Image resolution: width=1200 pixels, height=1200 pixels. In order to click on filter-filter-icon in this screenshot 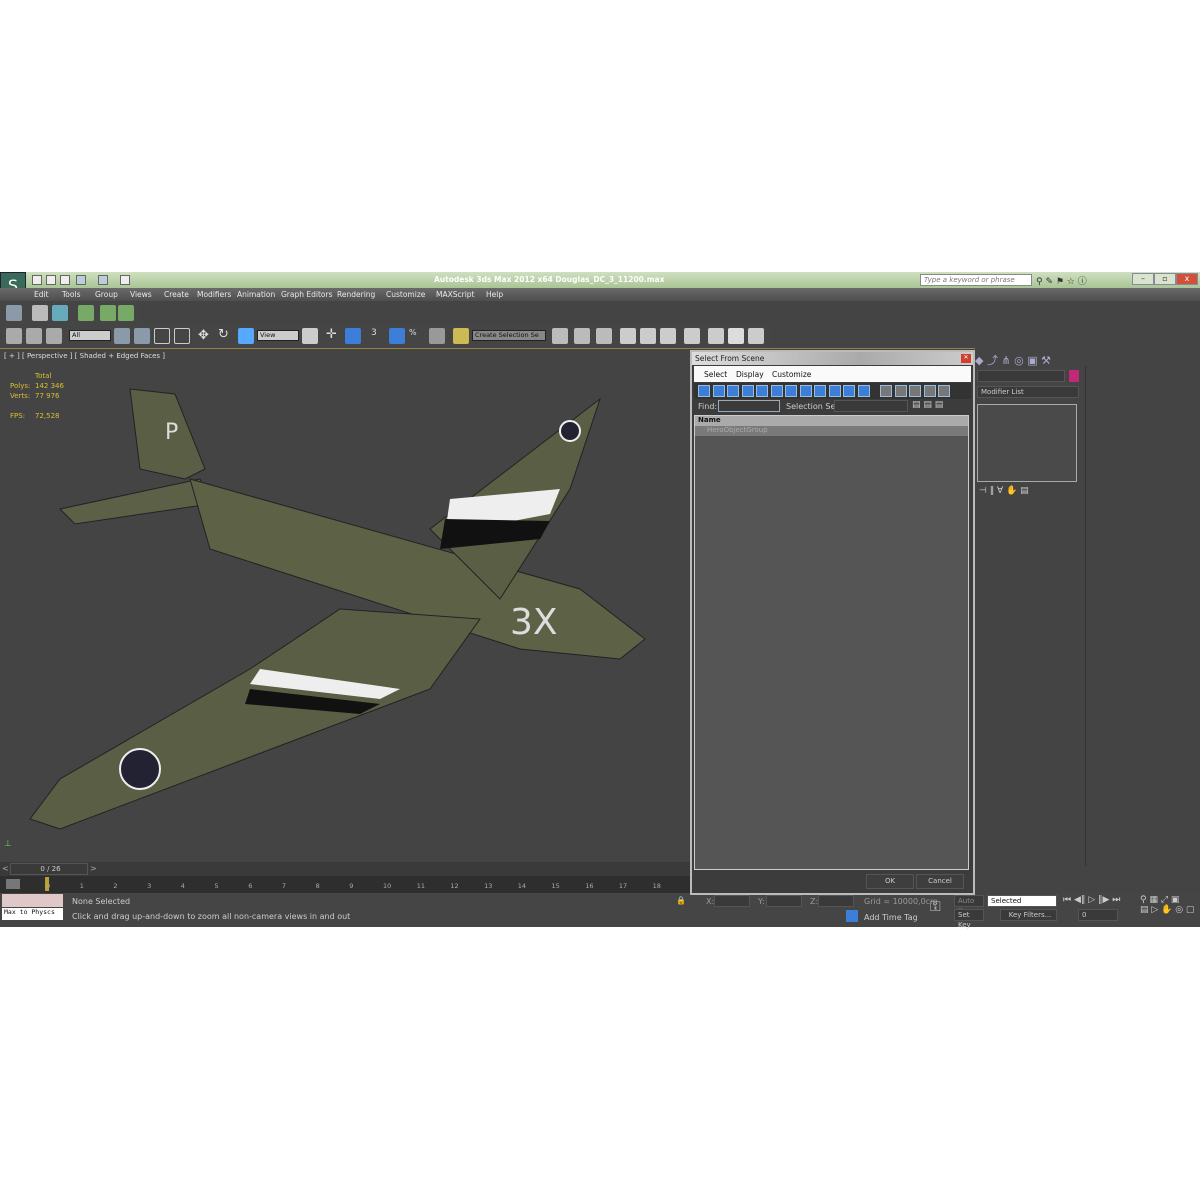, I will do `click(929, 391)`.